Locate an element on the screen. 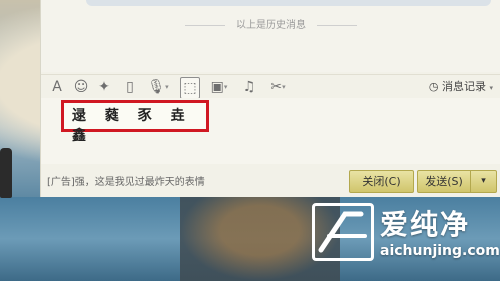  message-history-button: ◷ 消息记录 ▾ is located at coordinates (461, 87).